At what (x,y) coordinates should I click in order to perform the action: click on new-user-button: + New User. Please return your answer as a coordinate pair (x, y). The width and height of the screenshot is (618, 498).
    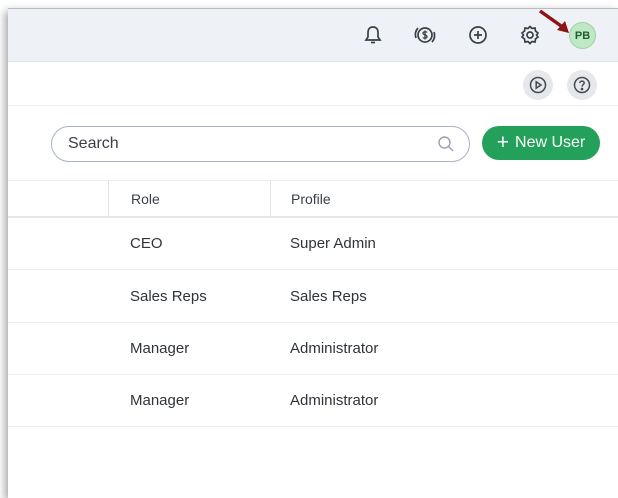
    Looking at the image, I should click on (541, 143).